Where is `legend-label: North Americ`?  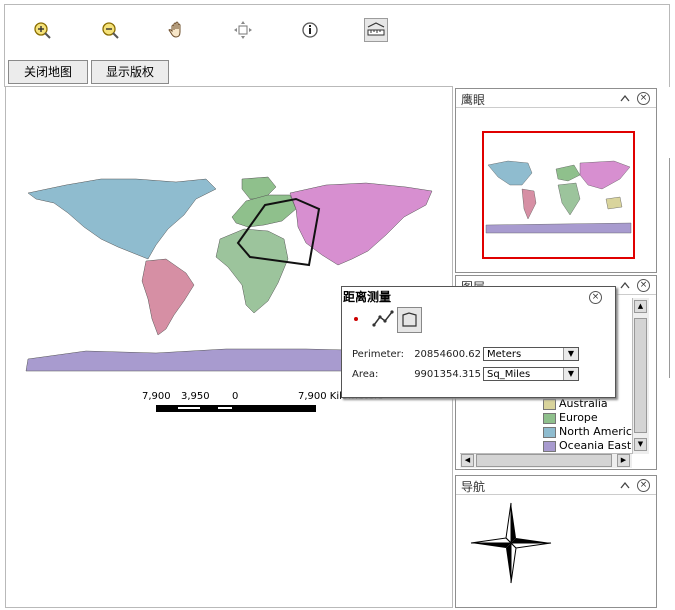 legend-label: North Americ is located at coordinates (595, 431).